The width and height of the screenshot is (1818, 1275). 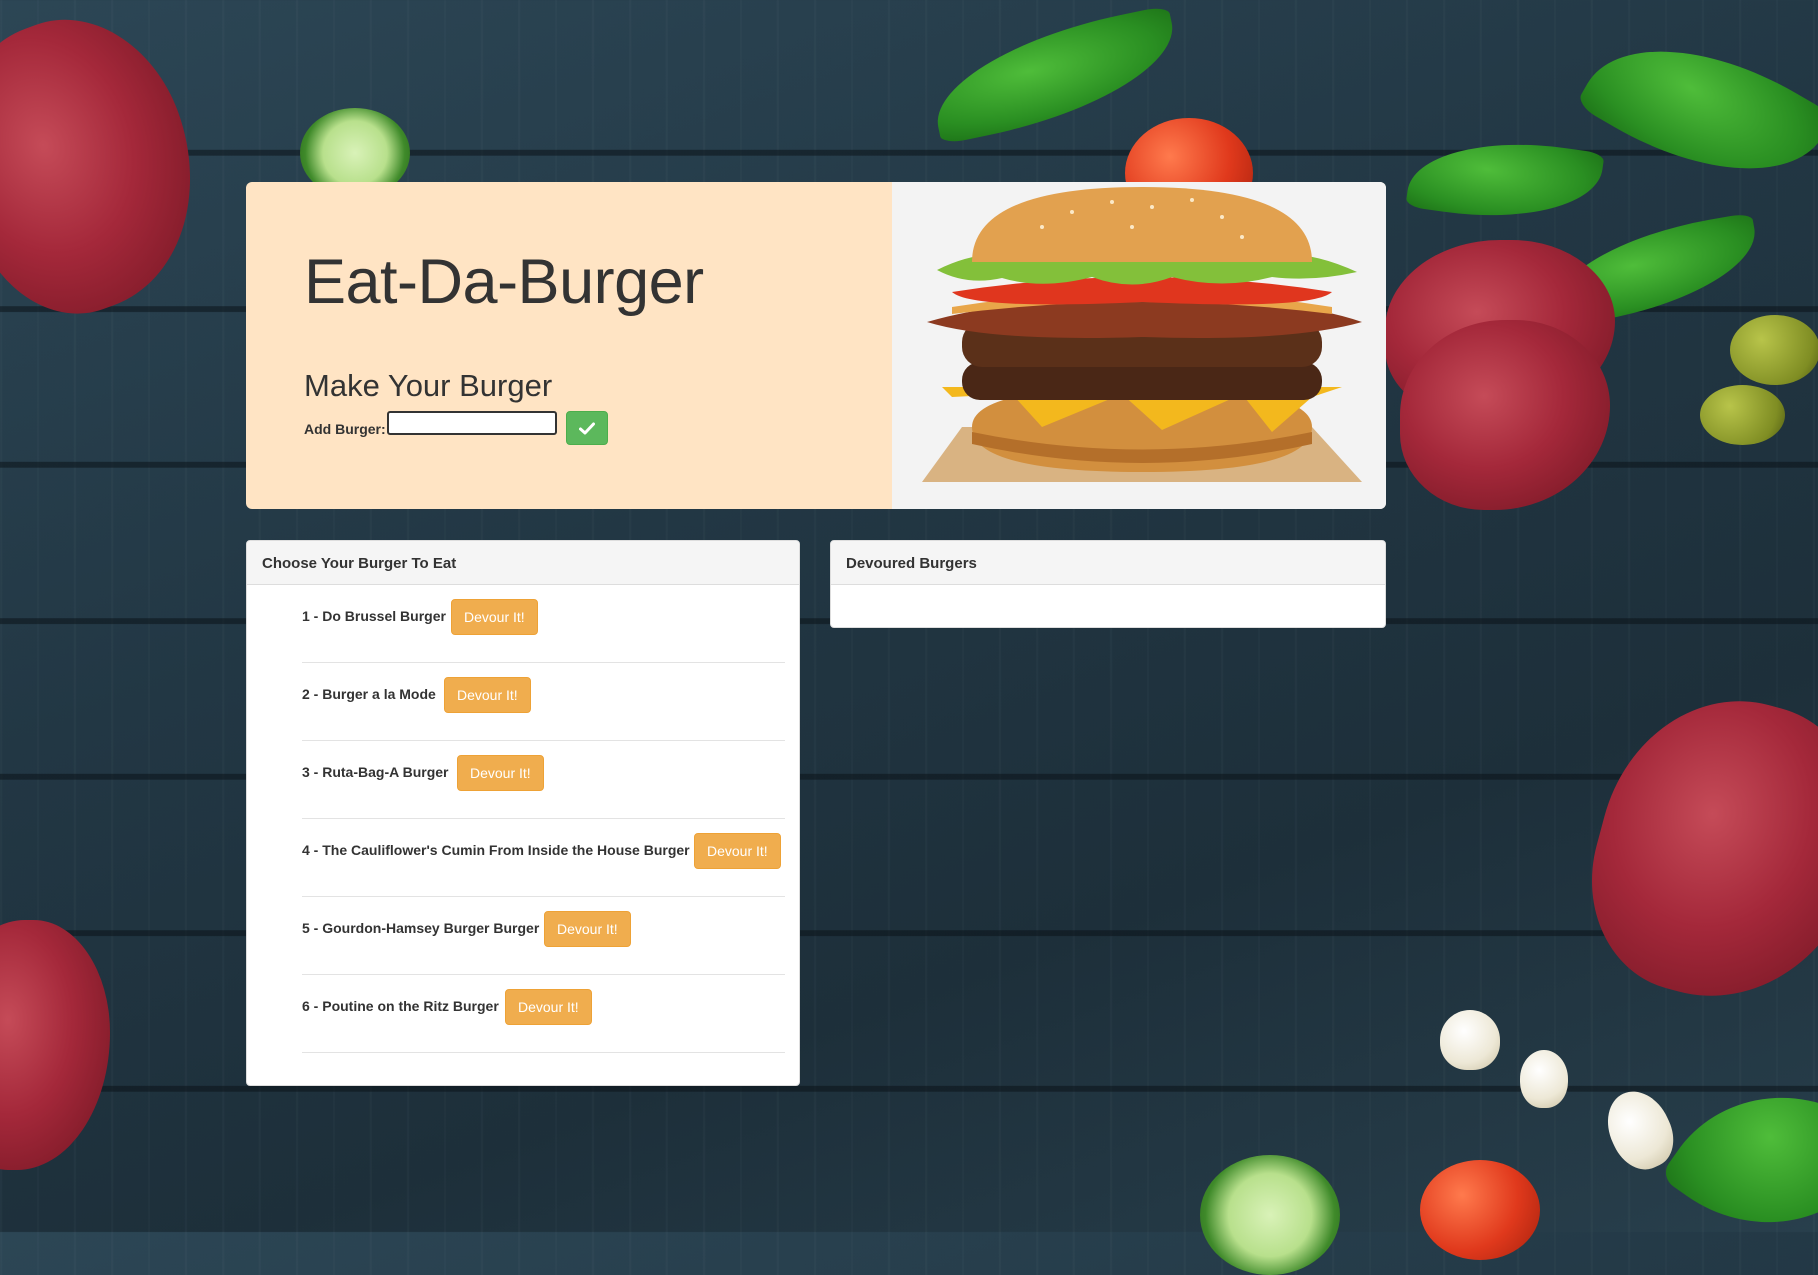 I want to click on check-icon, so click(x=587, y=428).